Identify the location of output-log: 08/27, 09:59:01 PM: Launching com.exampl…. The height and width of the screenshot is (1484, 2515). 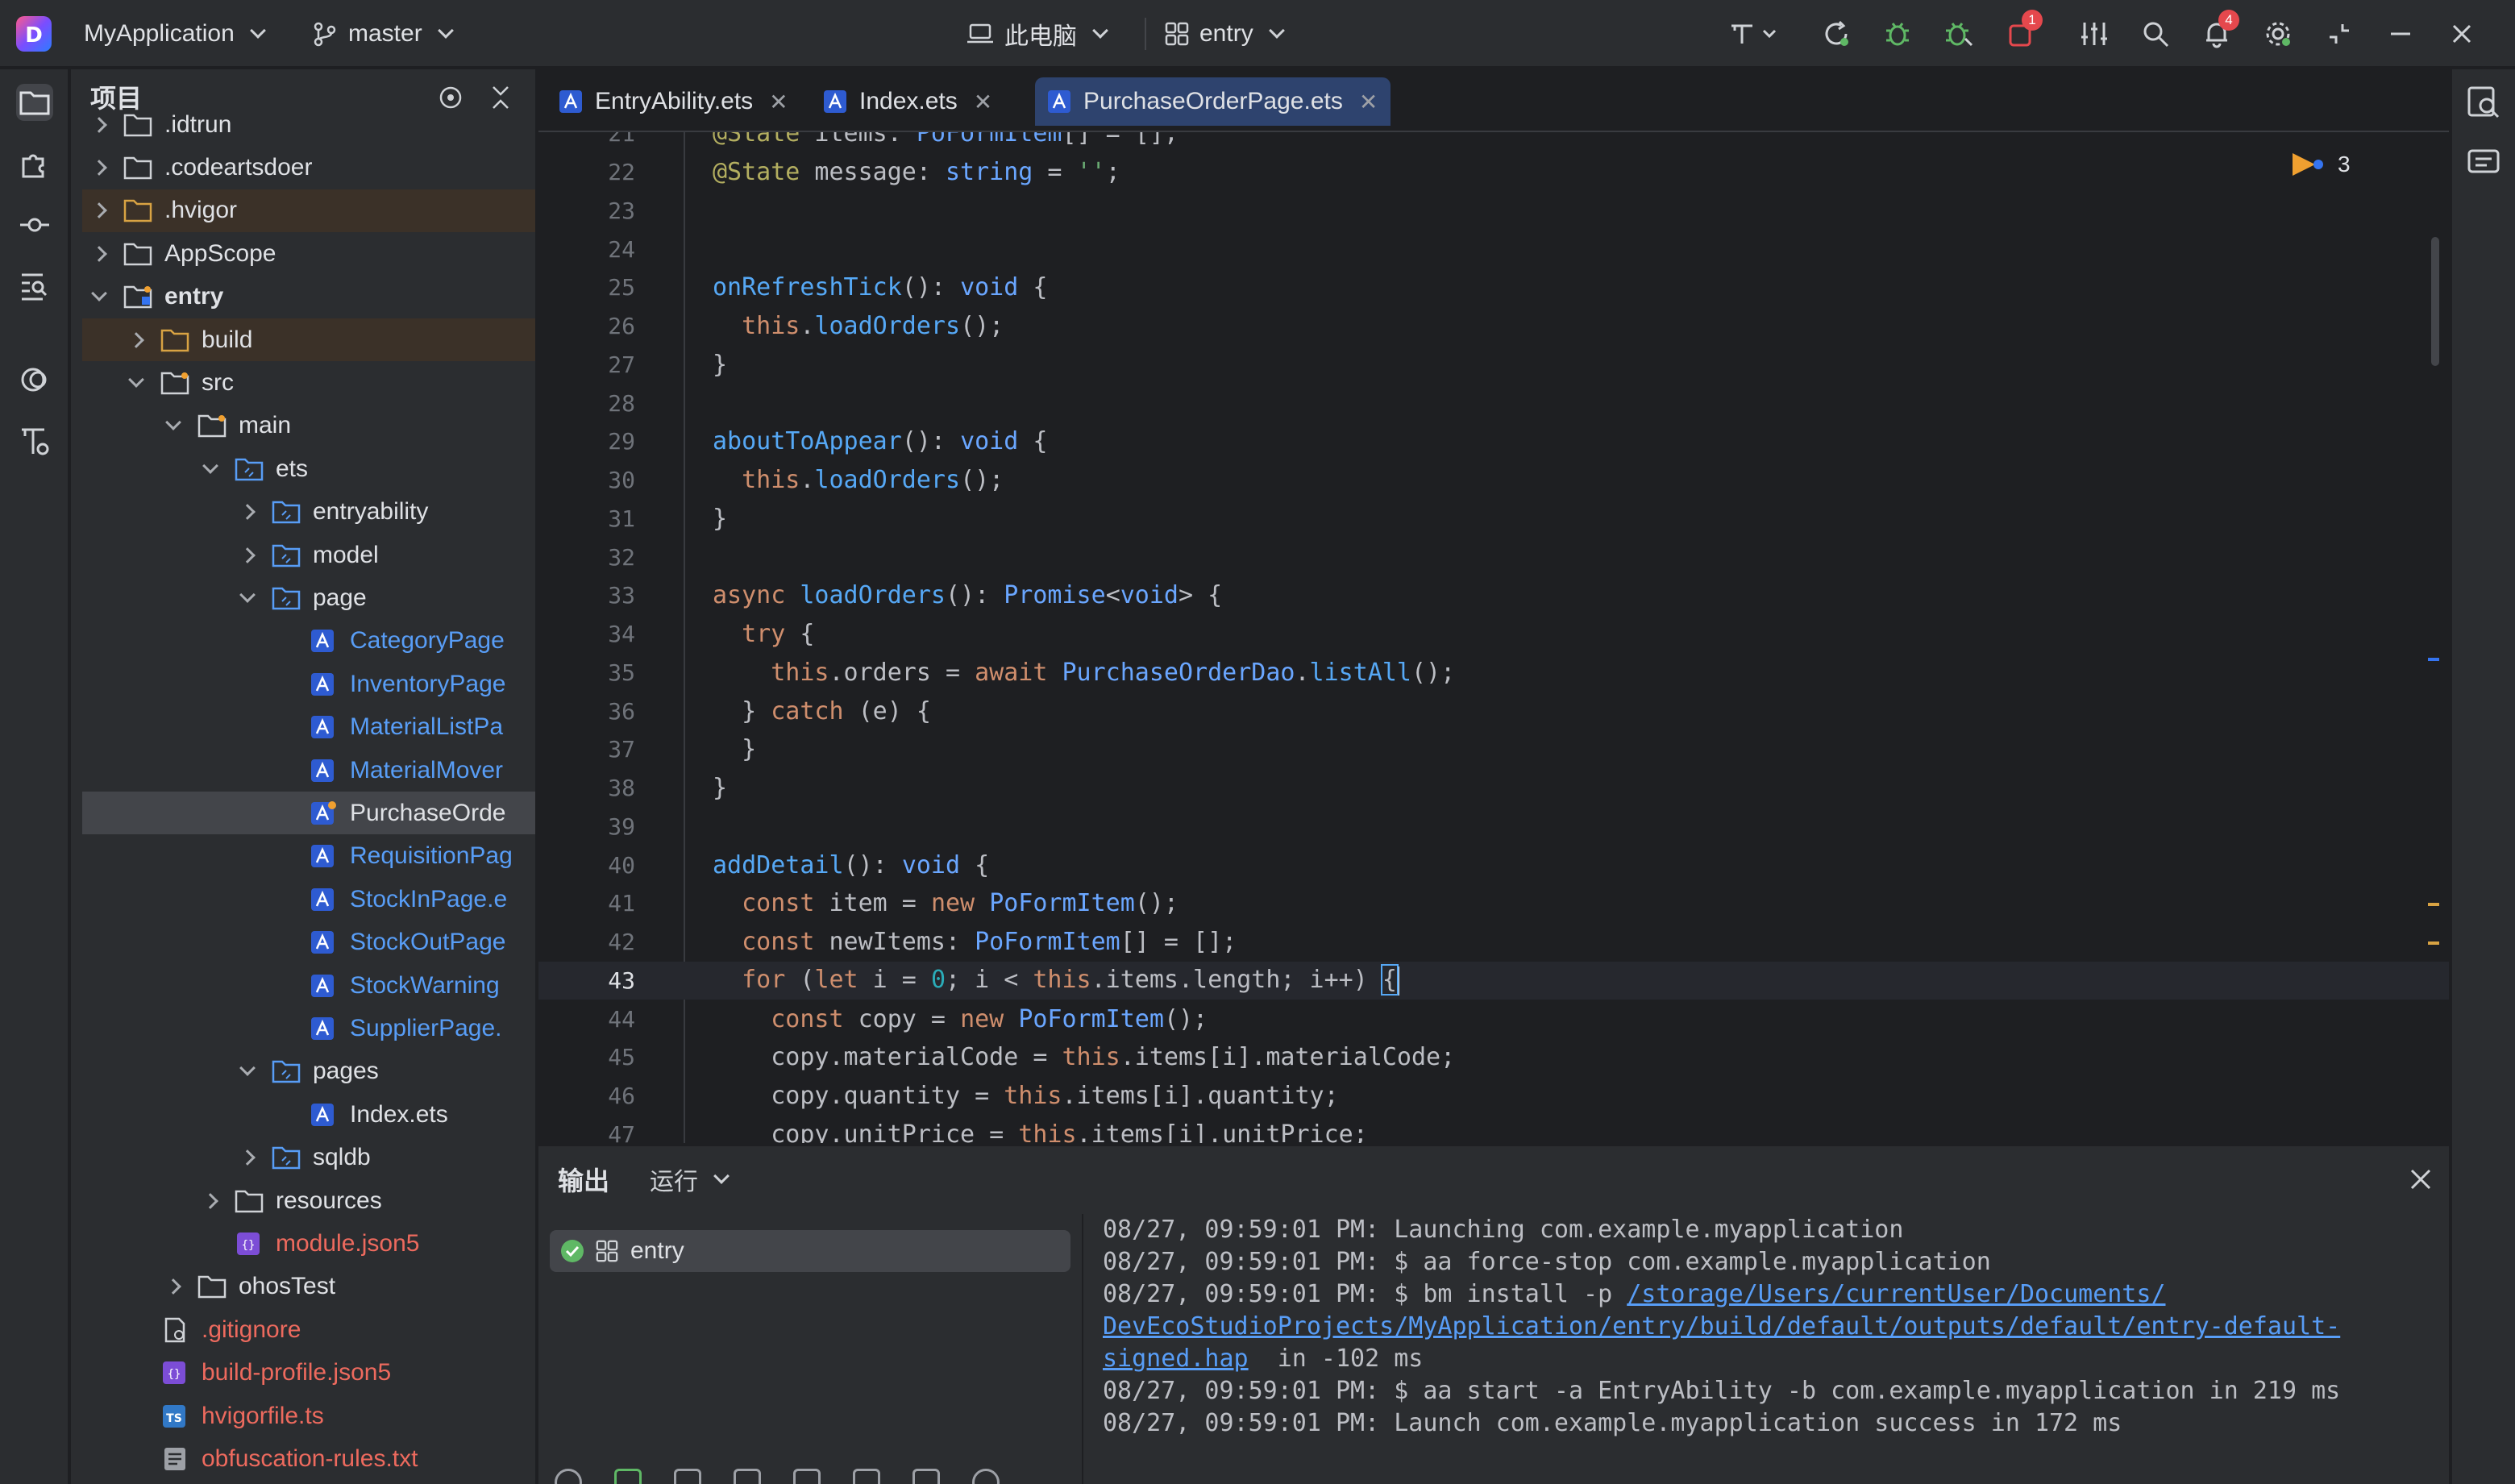
(1768, 1335).